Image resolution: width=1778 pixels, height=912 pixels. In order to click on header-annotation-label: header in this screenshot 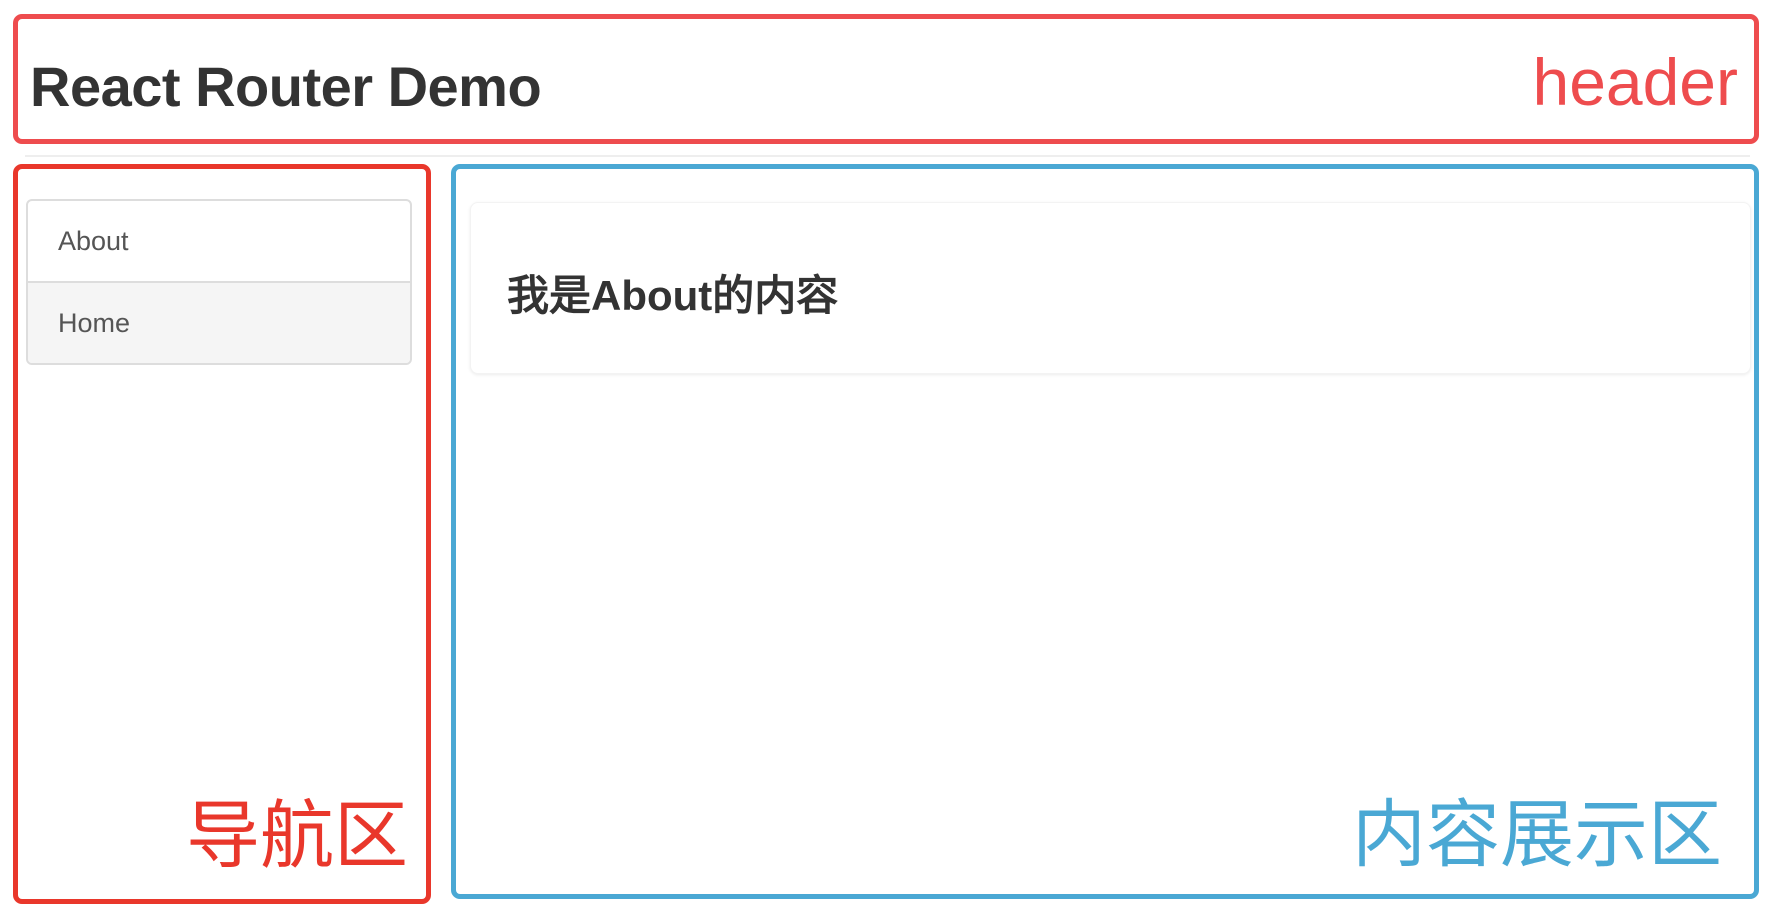, I will do `click(1635, 82)`.